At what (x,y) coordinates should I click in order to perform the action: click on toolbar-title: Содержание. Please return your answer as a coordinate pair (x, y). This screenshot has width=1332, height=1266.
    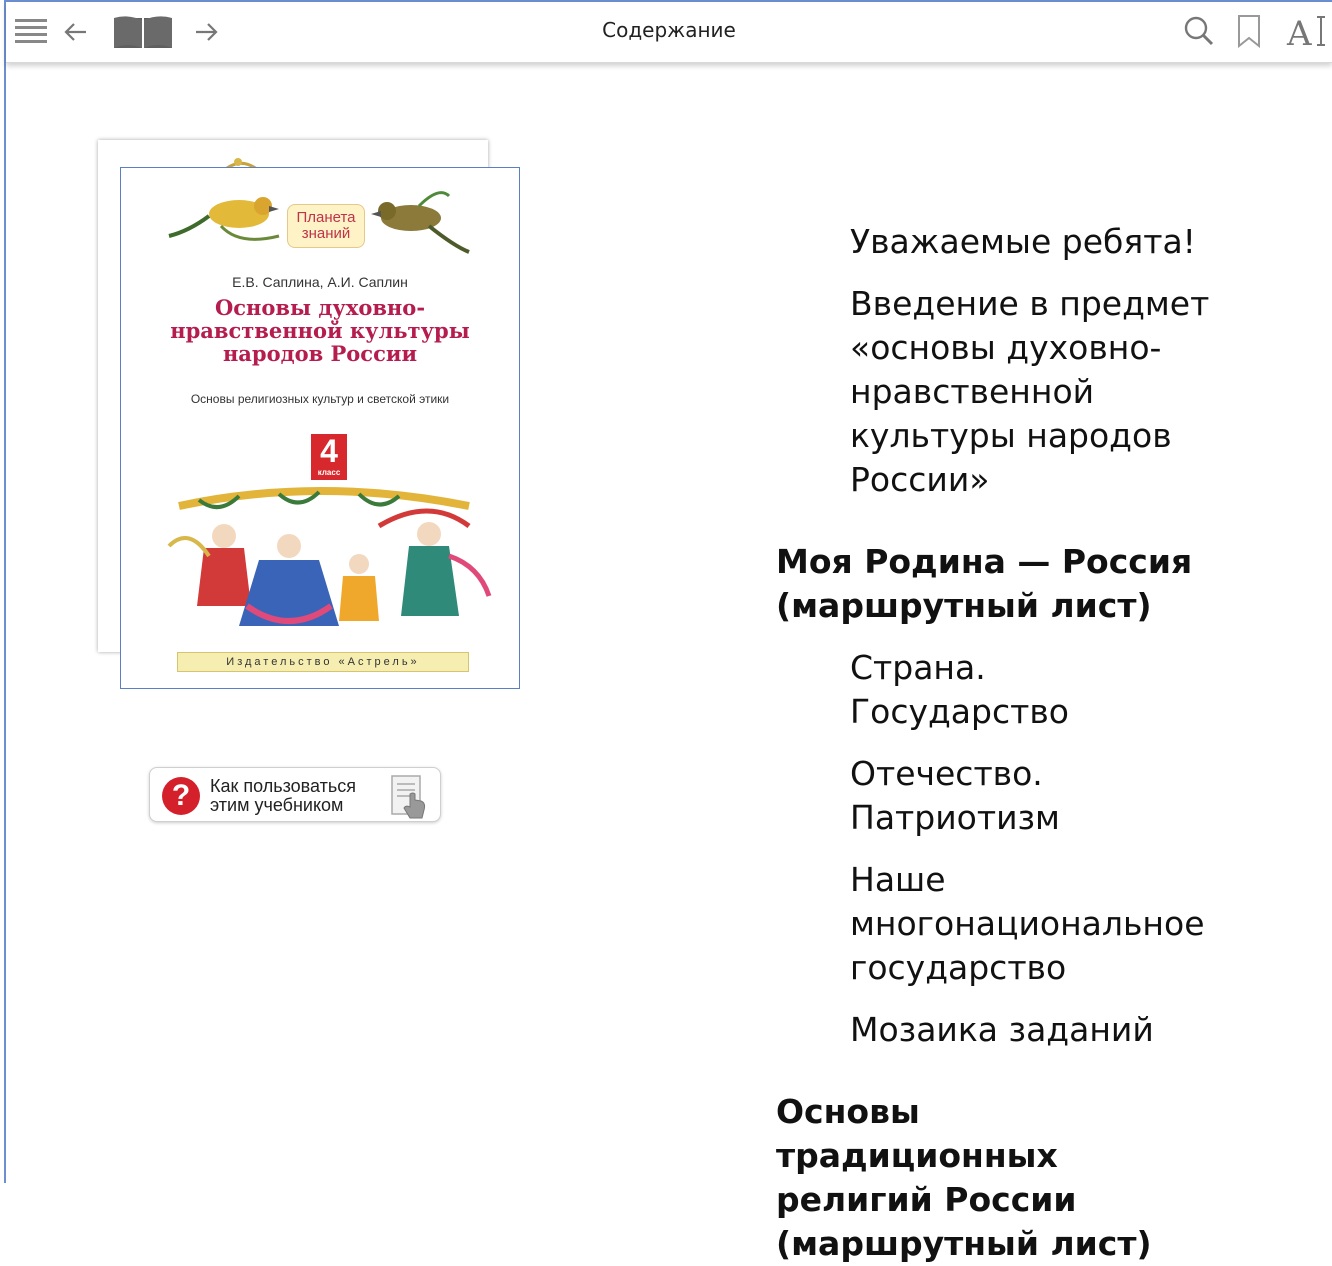
    Looking at the image, I should click on (669, 30).